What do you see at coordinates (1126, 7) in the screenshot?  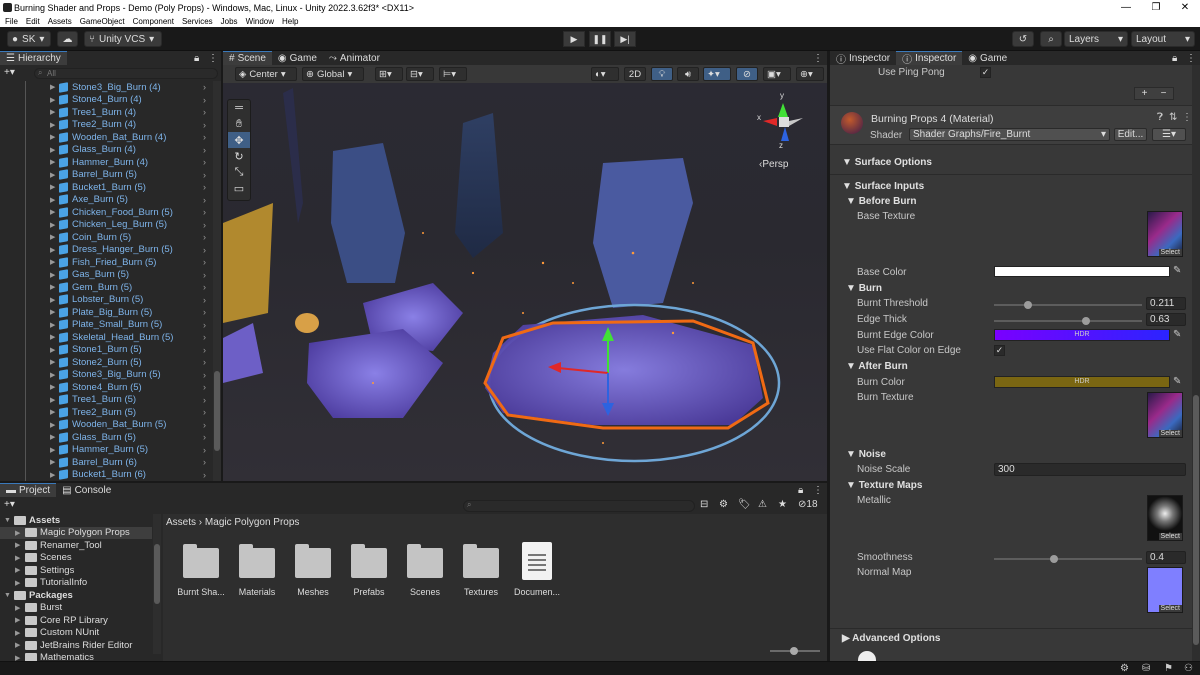 I see `minimize-button: —` at bounding box center [1126, 7].